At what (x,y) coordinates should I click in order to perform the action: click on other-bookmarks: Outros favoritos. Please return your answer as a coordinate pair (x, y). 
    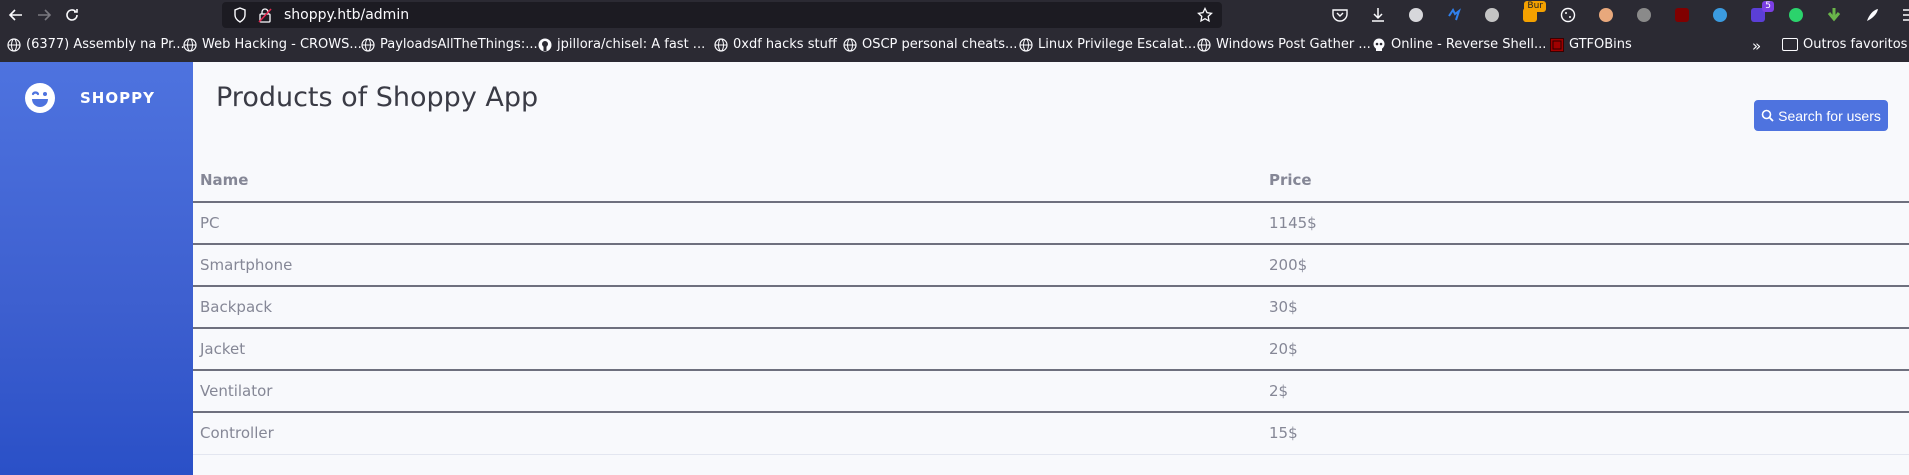
    Looking at the image, I should click on (1844, 44).